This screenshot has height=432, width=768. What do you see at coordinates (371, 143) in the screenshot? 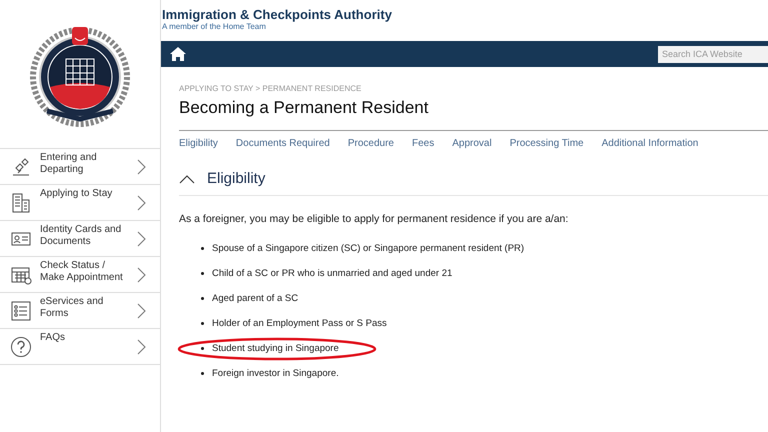
I see `section-tab: Procedure` at bounding box center [371, 143].